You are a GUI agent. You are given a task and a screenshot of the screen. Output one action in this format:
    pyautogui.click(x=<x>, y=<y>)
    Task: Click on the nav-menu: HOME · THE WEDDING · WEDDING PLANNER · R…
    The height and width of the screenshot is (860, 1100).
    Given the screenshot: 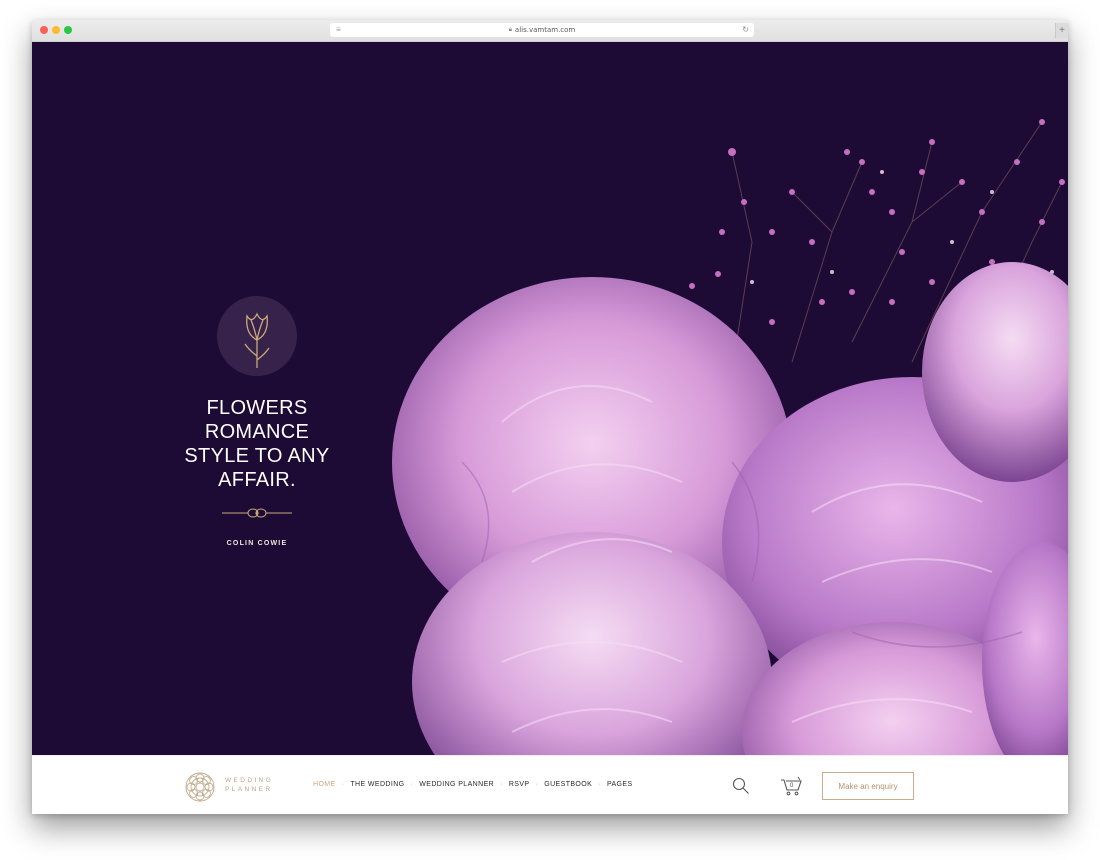 What is the action you would take?
    pyautogui.click(x=473, y=784)
    